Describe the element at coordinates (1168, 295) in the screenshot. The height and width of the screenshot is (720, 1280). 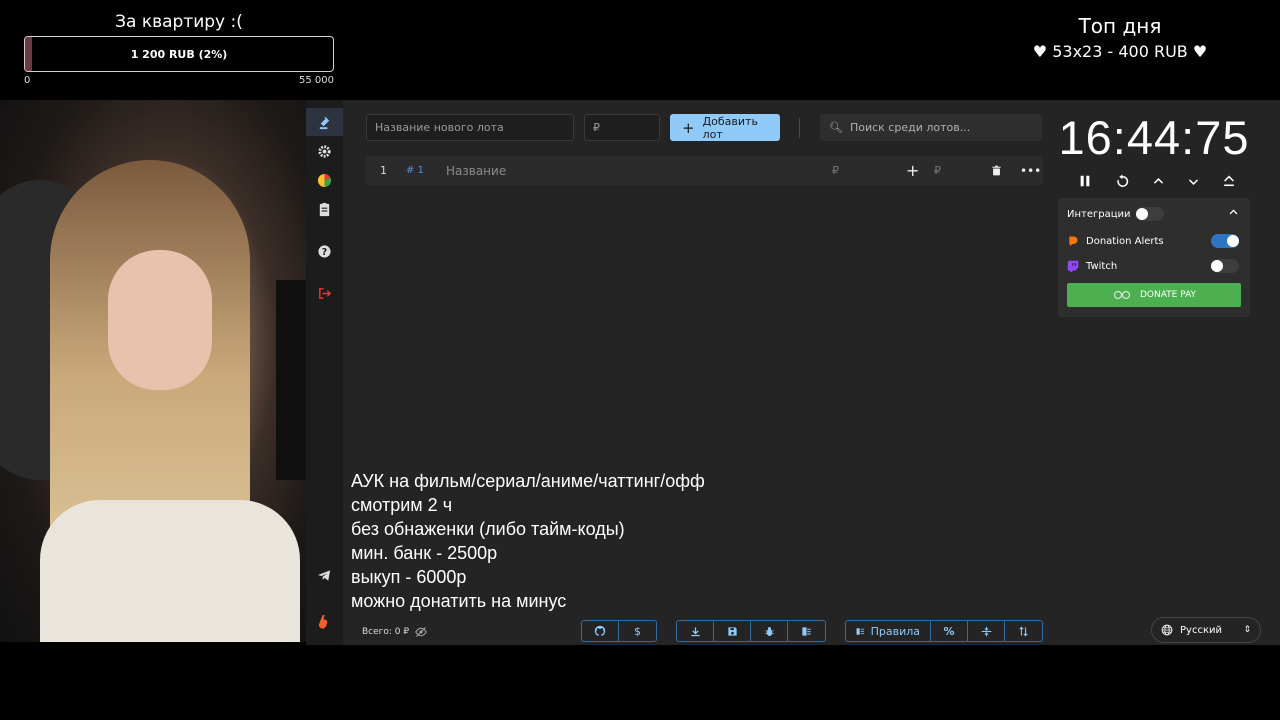
I see `donatepay-label: DONATE PAY` at that location.